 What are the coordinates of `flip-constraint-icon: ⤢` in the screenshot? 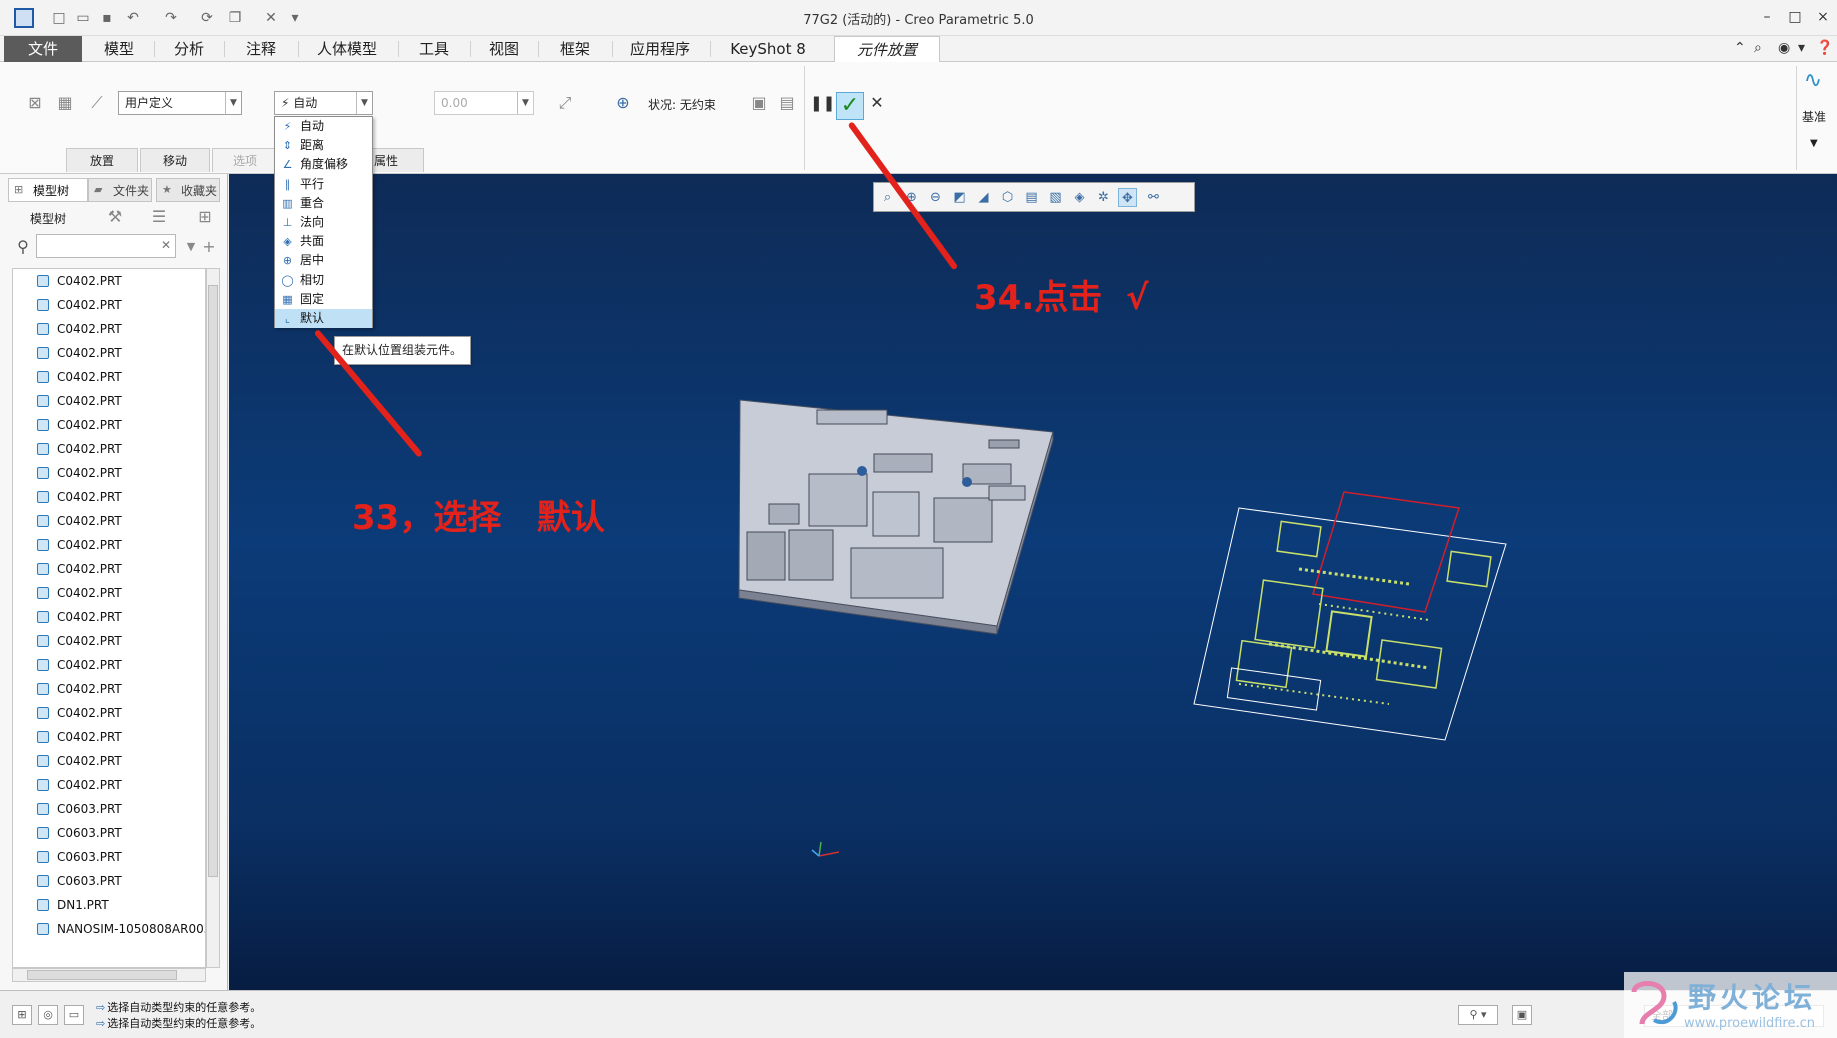 It's located at (565, 103).